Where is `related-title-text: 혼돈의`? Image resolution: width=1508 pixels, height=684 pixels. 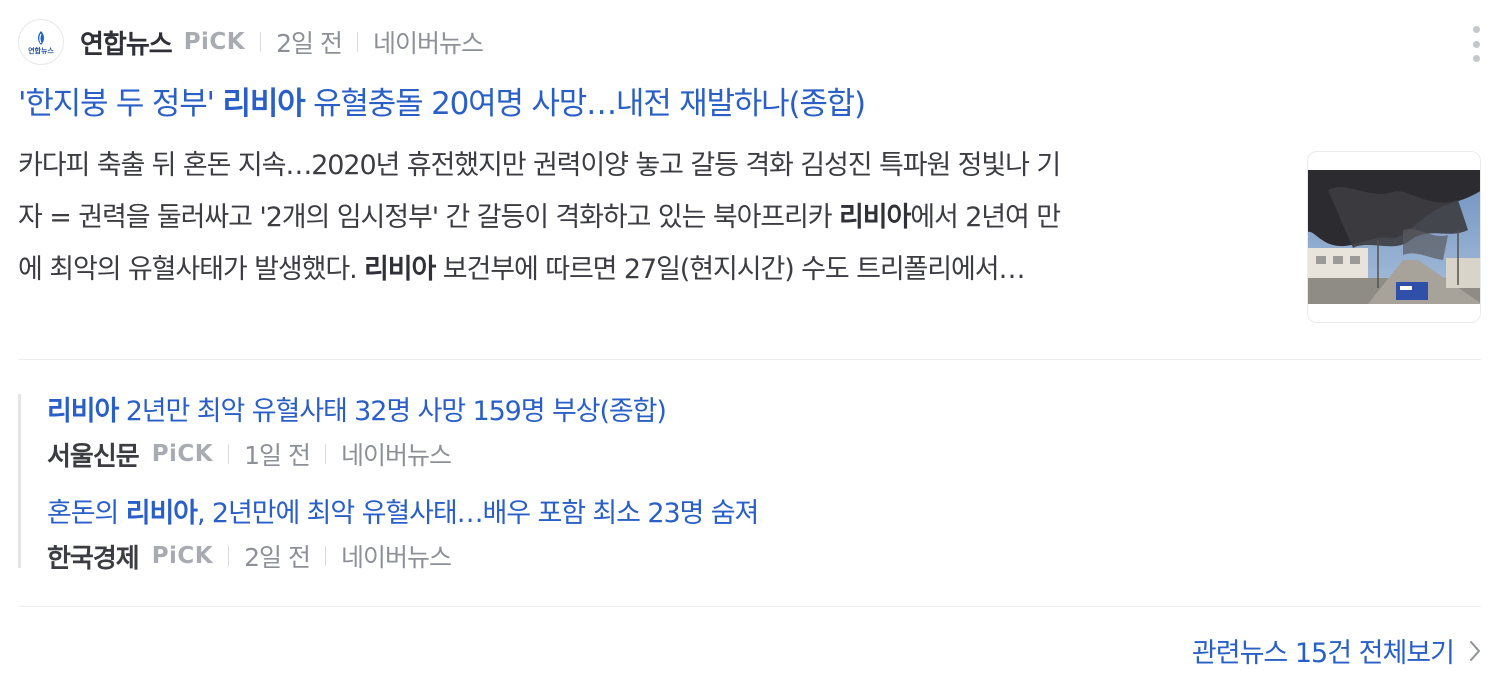
related-title-text: 혼돈의 is located at coordinates (86, 513).